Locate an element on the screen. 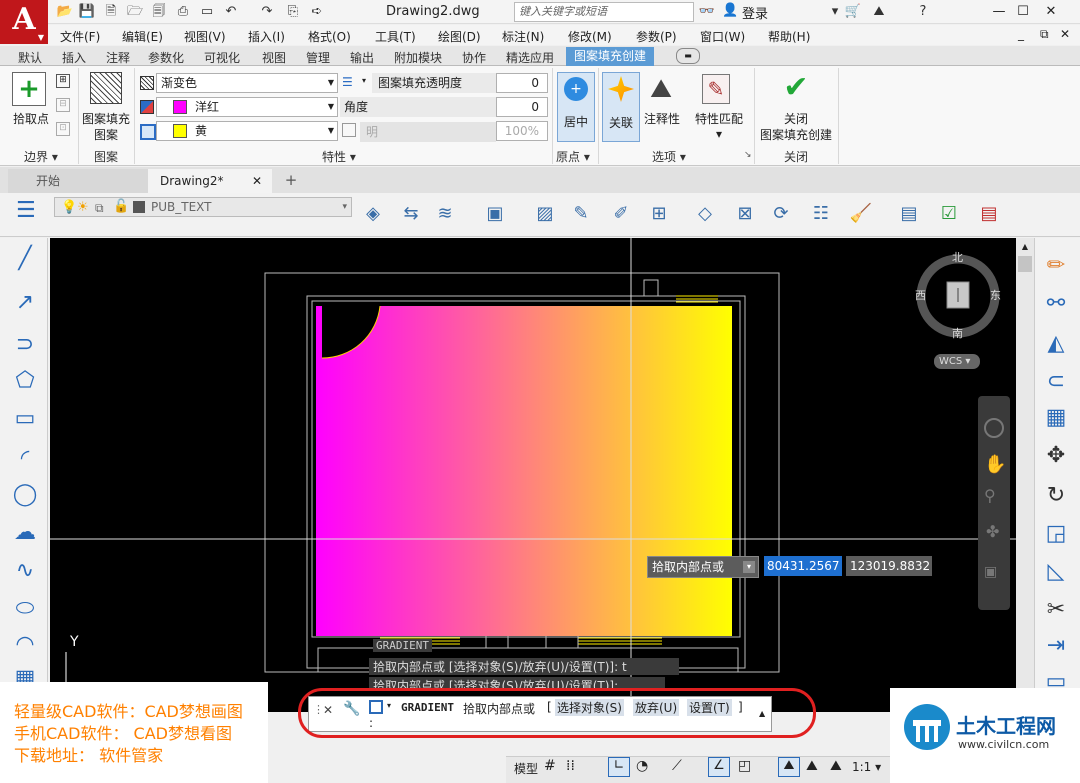 The image size is (1080, 783). layer-properties-icon: ☰ is located at coordinates (31, 213).